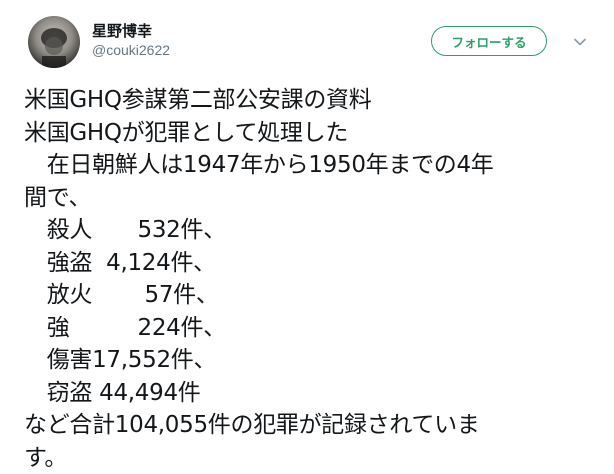 The width and height of the screenshot is (614, 474). What do you see at coordinates (311, 295) in the screenshot?
I see `tweet-text-line: 放火 57件、` at bounding box center [311, 295].